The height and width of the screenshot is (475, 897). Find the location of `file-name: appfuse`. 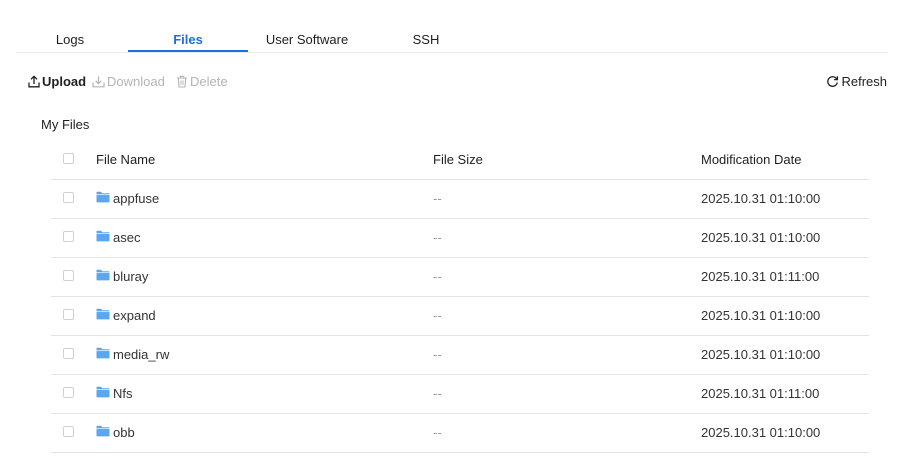

file-name: appfuse is located at coordinates (136, 198).